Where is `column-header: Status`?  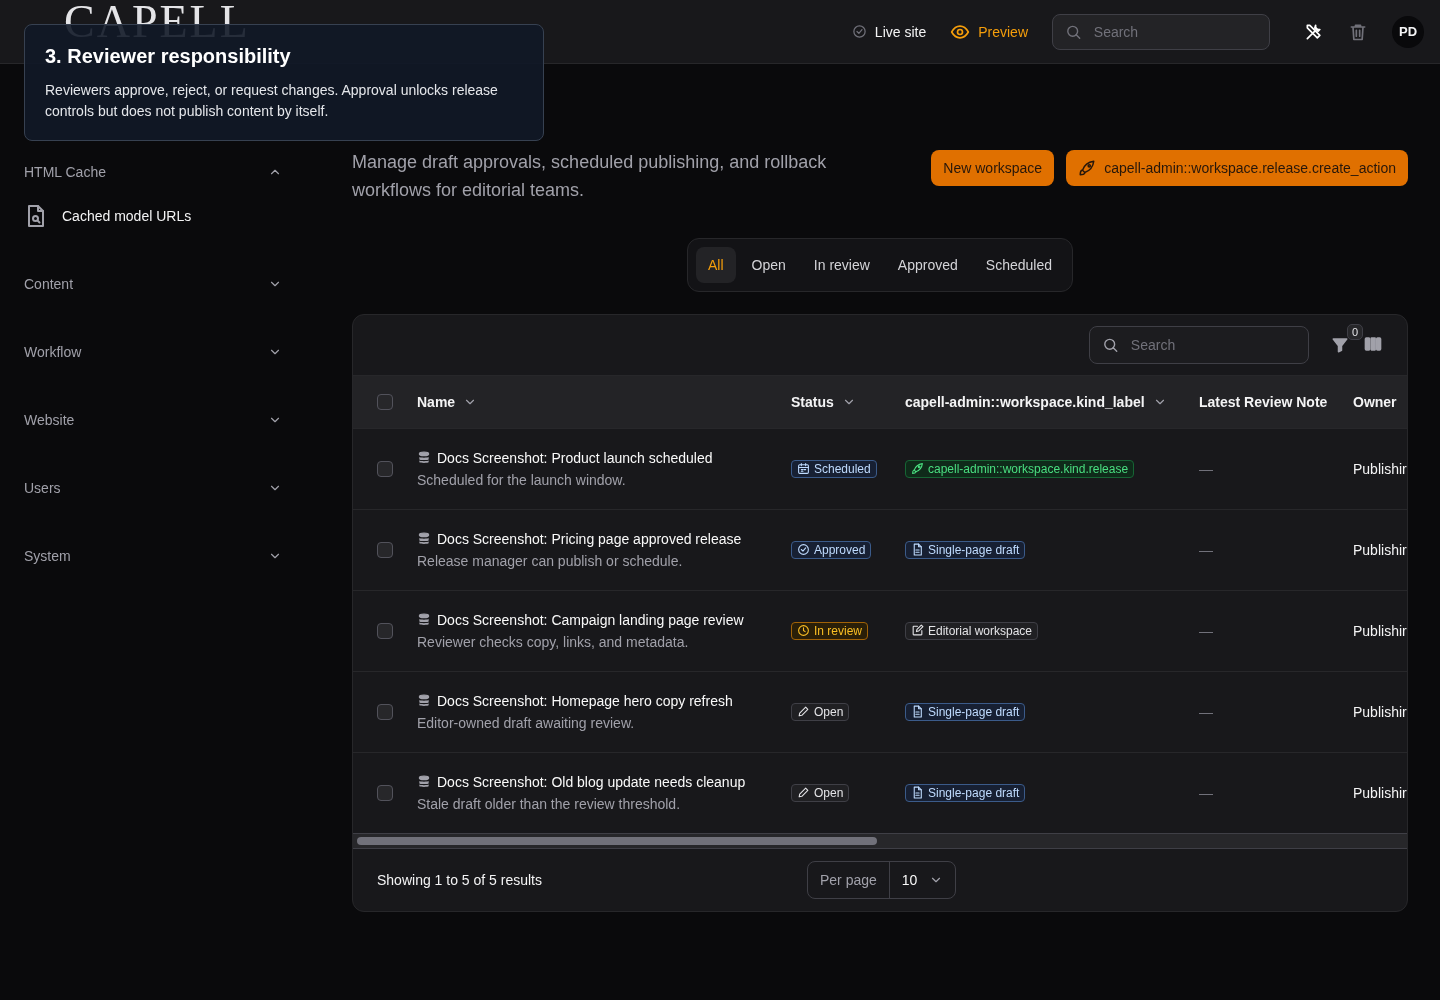
column-header: Status is located at coordinates (823, 402).